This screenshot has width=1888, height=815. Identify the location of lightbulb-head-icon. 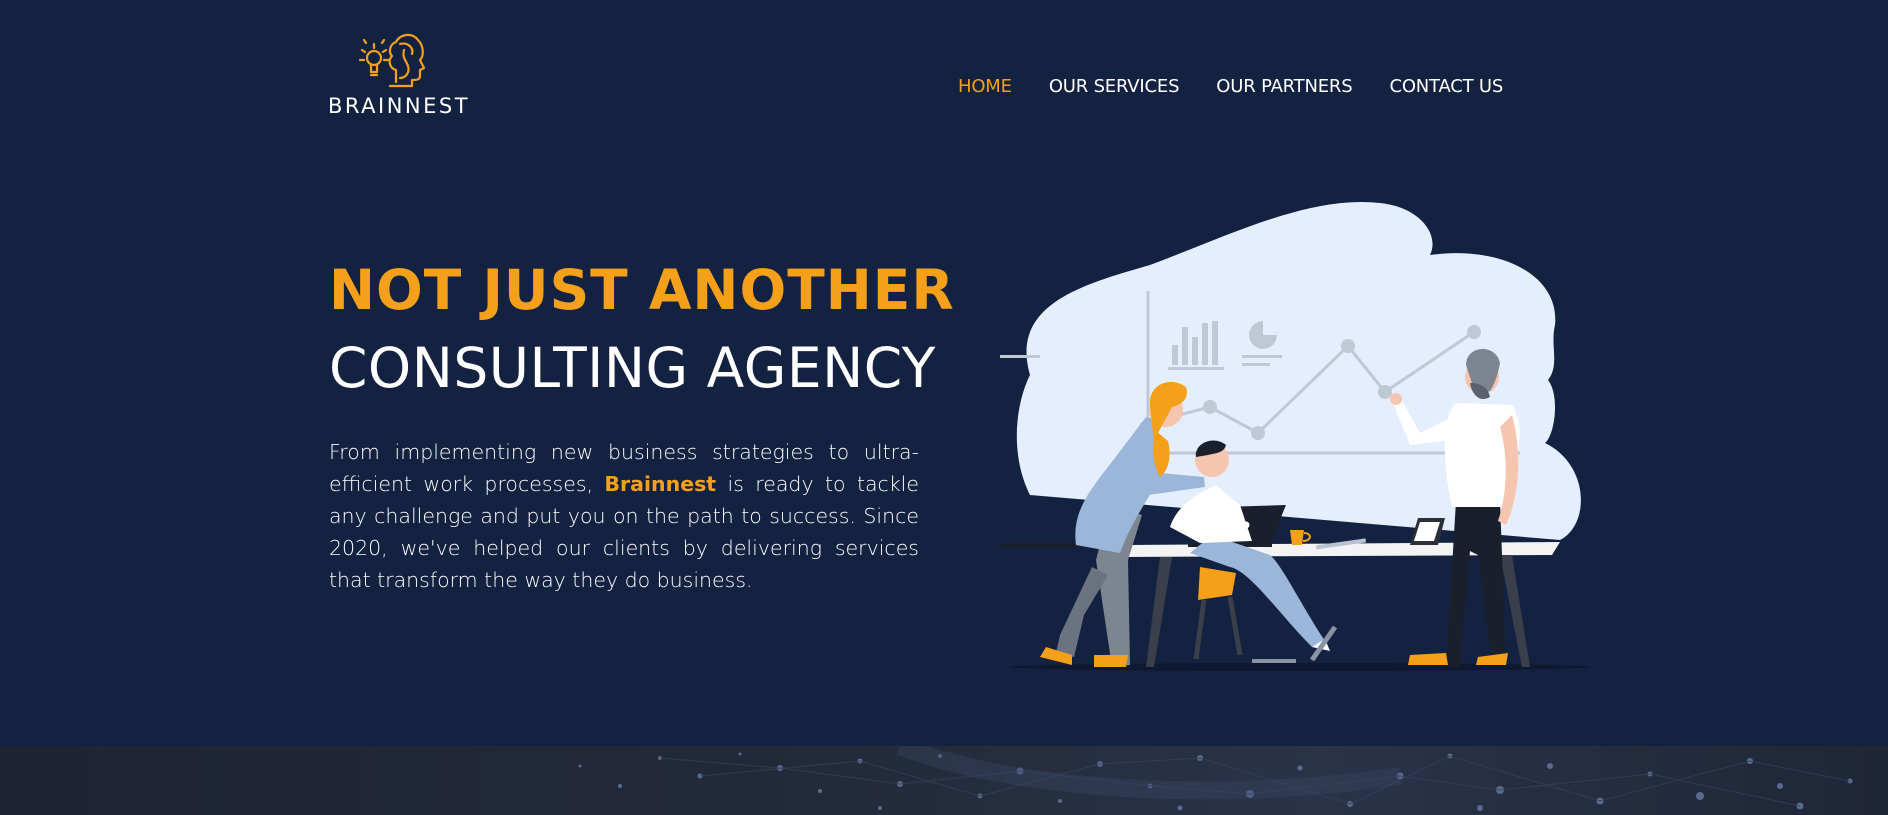
(392, 60).